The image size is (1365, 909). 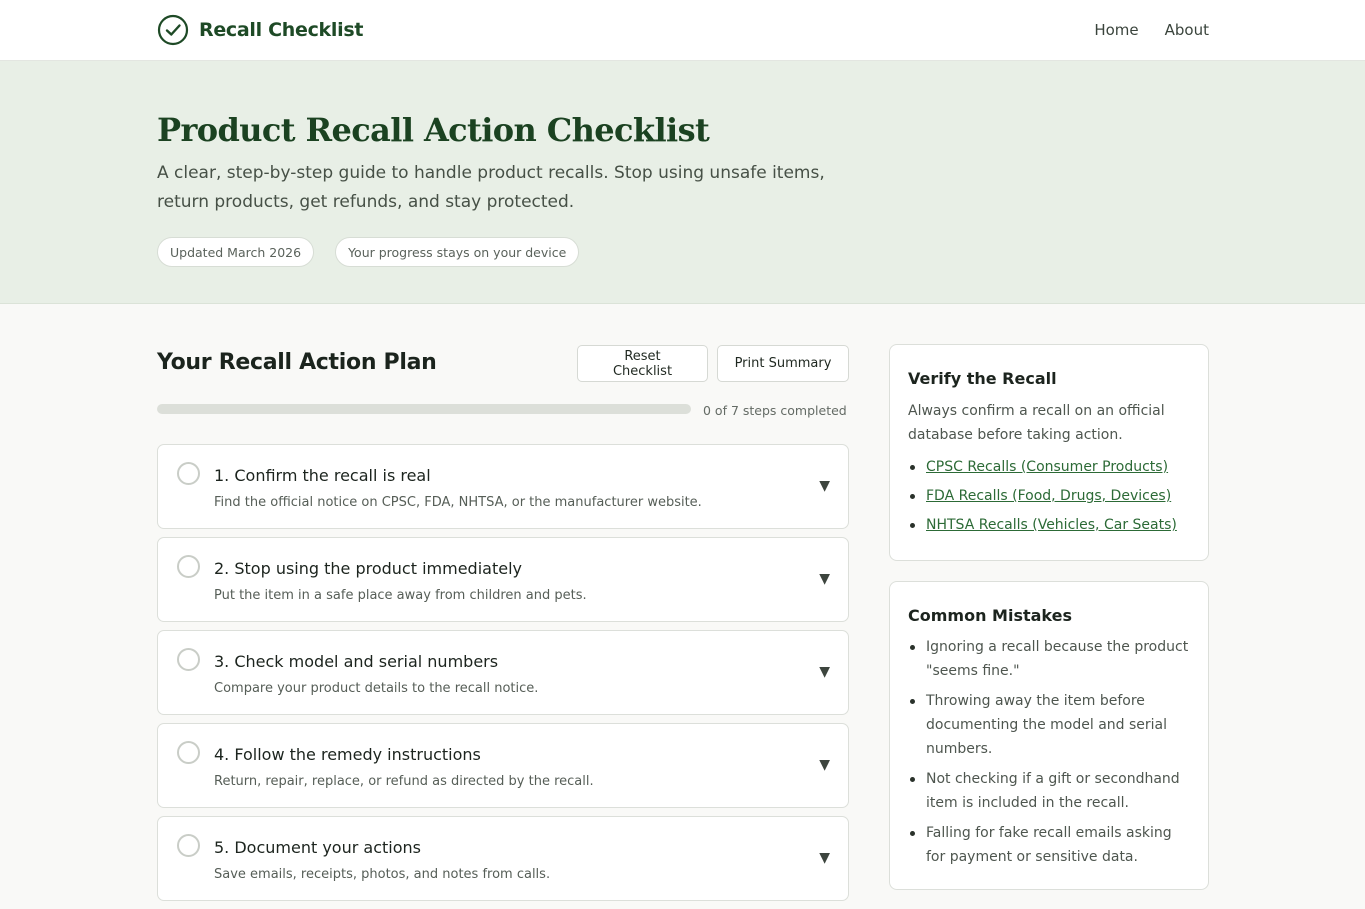 I want to click on list-item: FDA Recalls (Food, Drugs, Devices), so click(x=1051, y=496).